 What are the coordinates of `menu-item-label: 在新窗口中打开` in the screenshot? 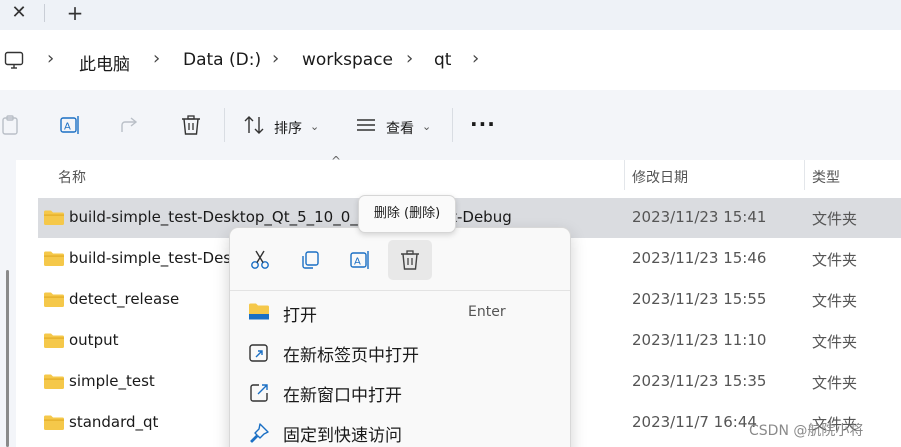 It's located at (342, 396).